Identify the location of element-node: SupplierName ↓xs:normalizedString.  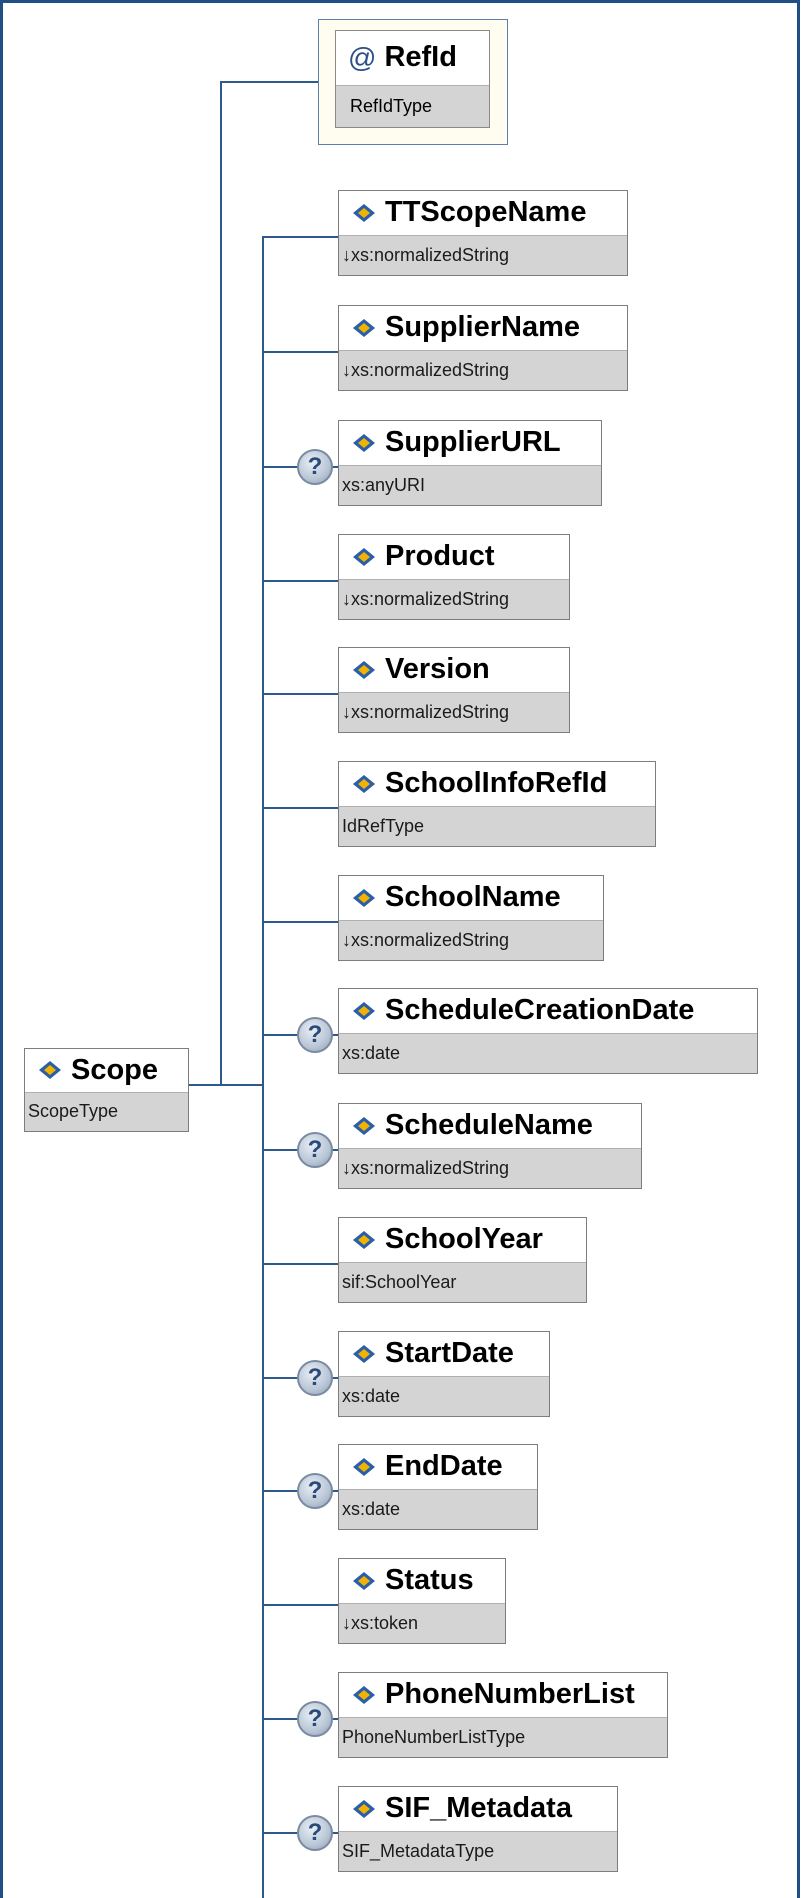
(483, 348).